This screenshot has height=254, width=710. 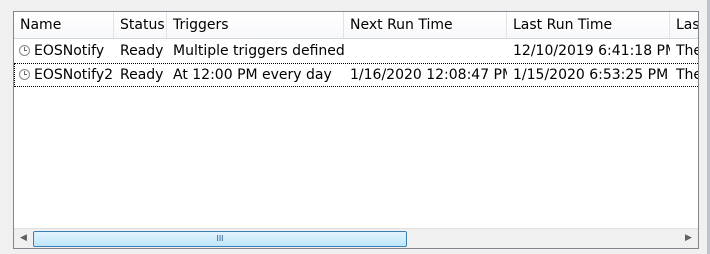 What do you see at coordinates (64, 25) in the screenshot?
I see `column-header-name: Name` at bounding box center [64, 25].